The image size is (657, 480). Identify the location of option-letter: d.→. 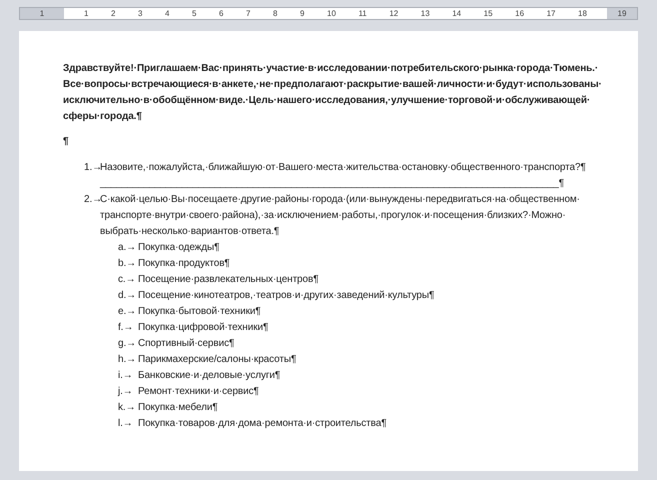
(127, 295).